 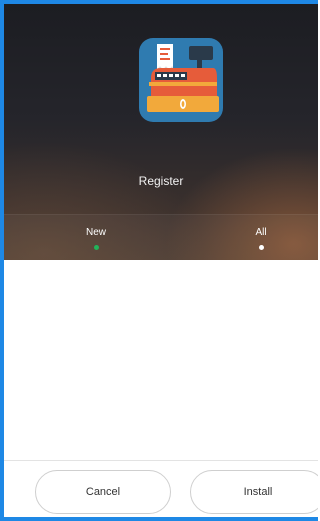 I want to click on tab-bar: New All, so click(x=161, y=237).